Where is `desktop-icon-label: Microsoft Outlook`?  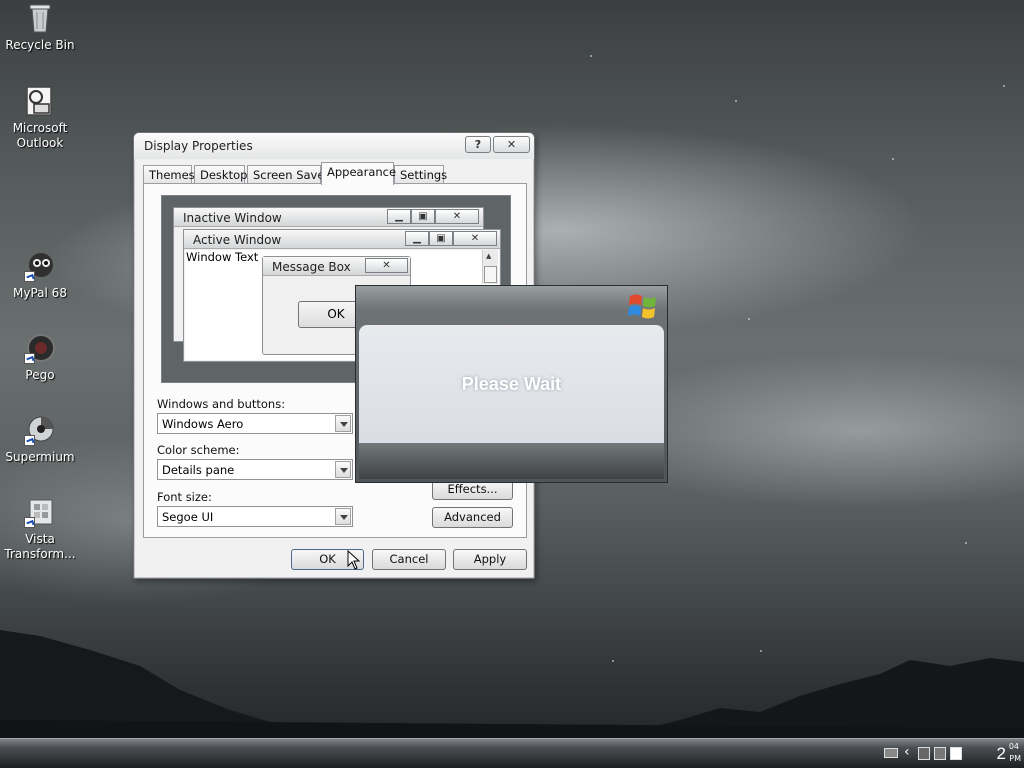
desktop-icon-label: Microsoft Outlook is located at coordinates (40, 135).